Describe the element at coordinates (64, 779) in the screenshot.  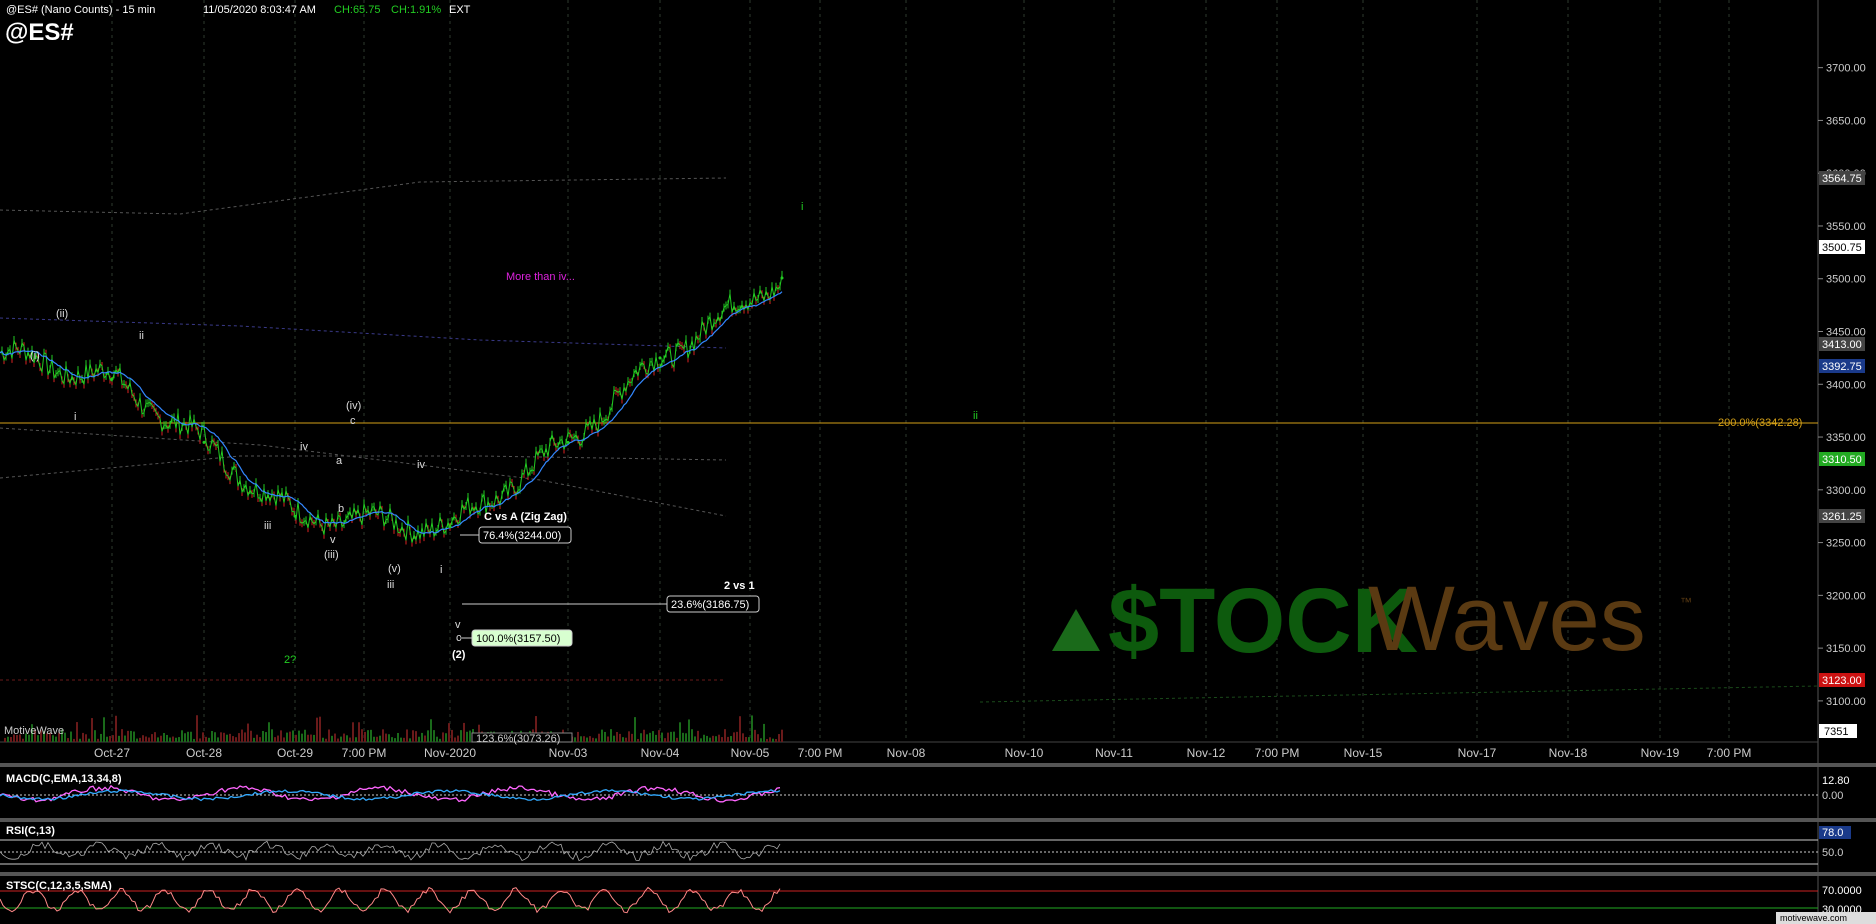
I see `macd-label: MACD(C,EMA,13,34,8)` at that location.